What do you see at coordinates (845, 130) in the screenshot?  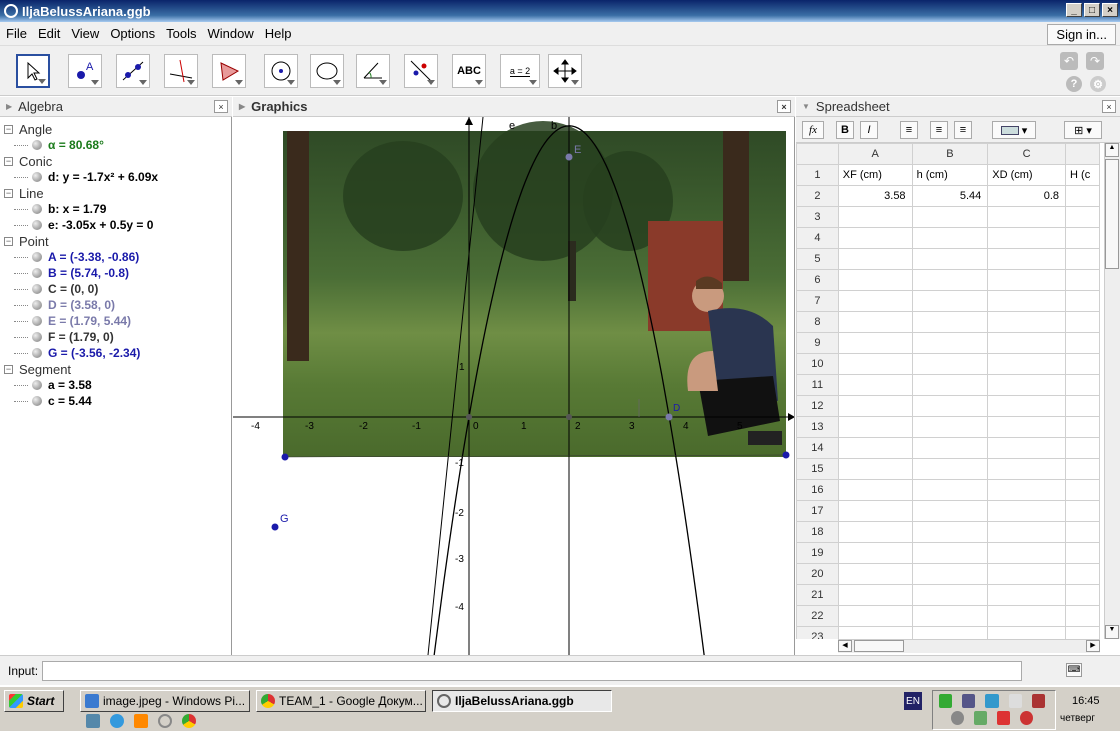 I see `bold-button: B` at bounding box center [845, 130].